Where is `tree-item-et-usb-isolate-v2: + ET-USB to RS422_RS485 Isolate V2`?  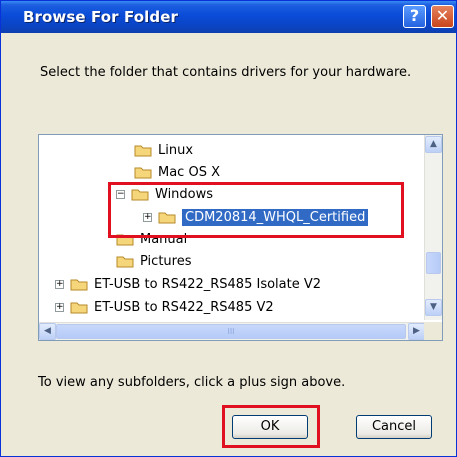 tree-item-et-usb-isolate-v2: + ET-USB to RS422_RS485 Isolate V2 is located at coordinates (188, 284).